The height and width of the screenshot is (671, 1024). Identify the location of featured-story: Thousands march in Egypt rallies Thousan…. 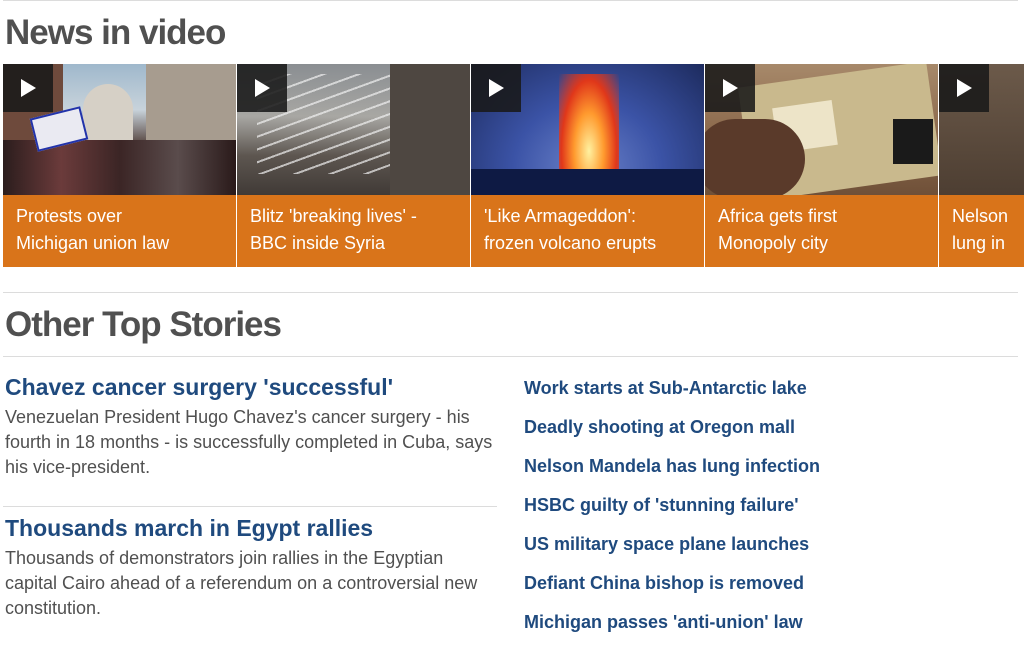
(250, 567).